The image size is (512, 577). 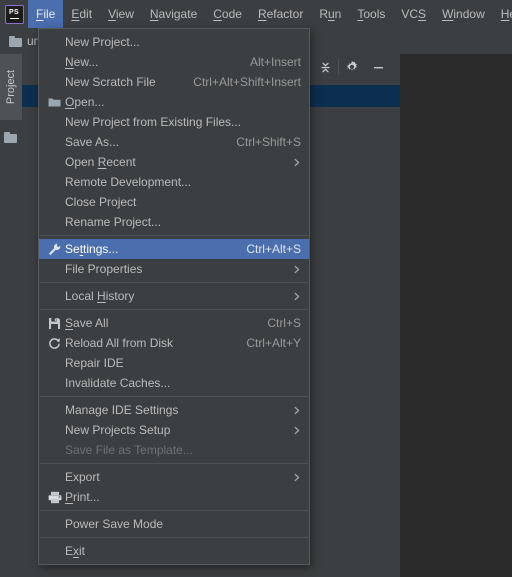 I want to click on save-icon, so click(x=54, y=323).